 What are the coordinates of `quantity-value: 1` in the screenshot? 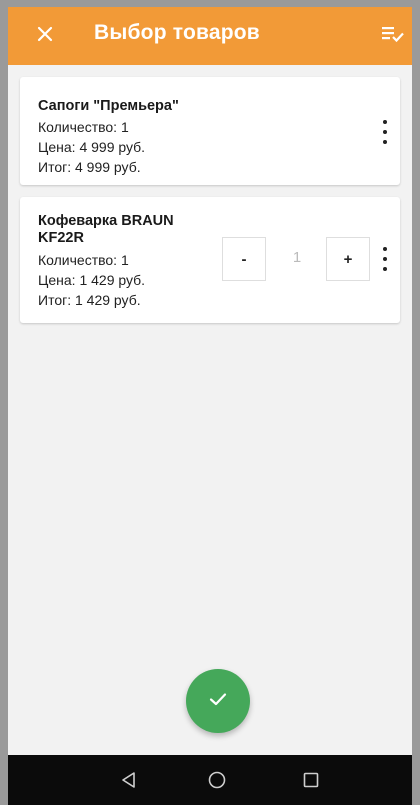 It's located at (297, 257).